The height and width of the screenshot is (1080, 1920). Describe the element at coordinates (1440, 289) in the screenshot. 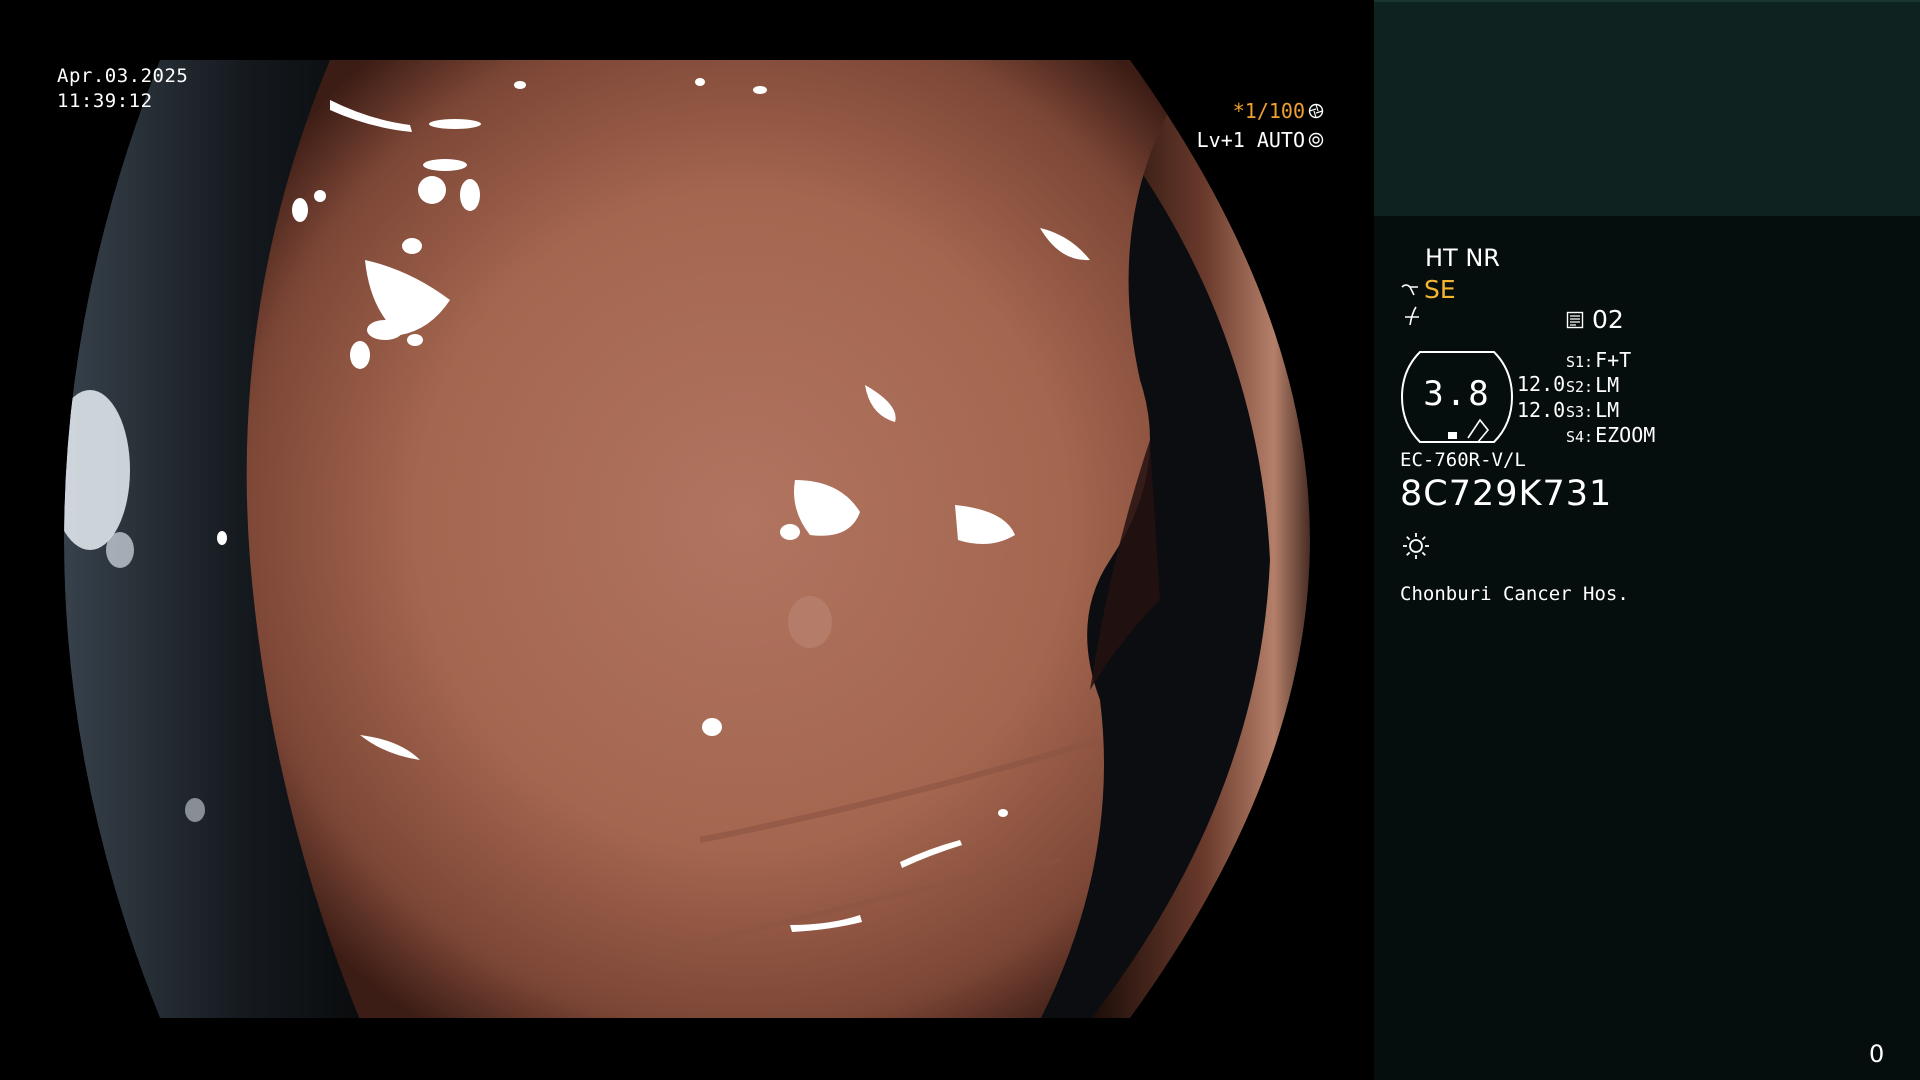

I see `se-label: SE` at that location.